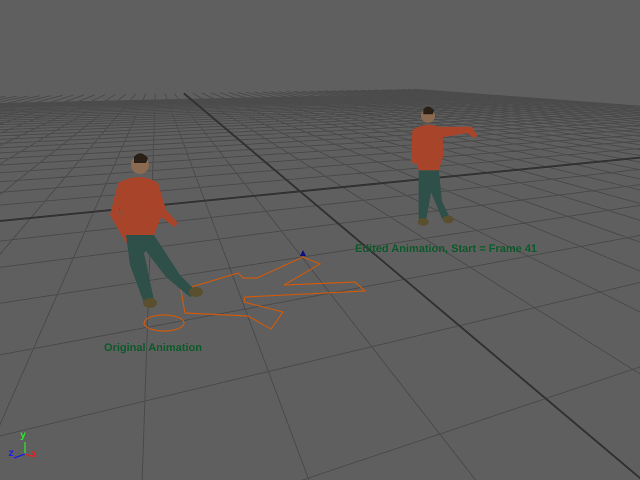 The height and width of the screenshot is (480, 640). I want to click on locator-icon, so click(303, 253).